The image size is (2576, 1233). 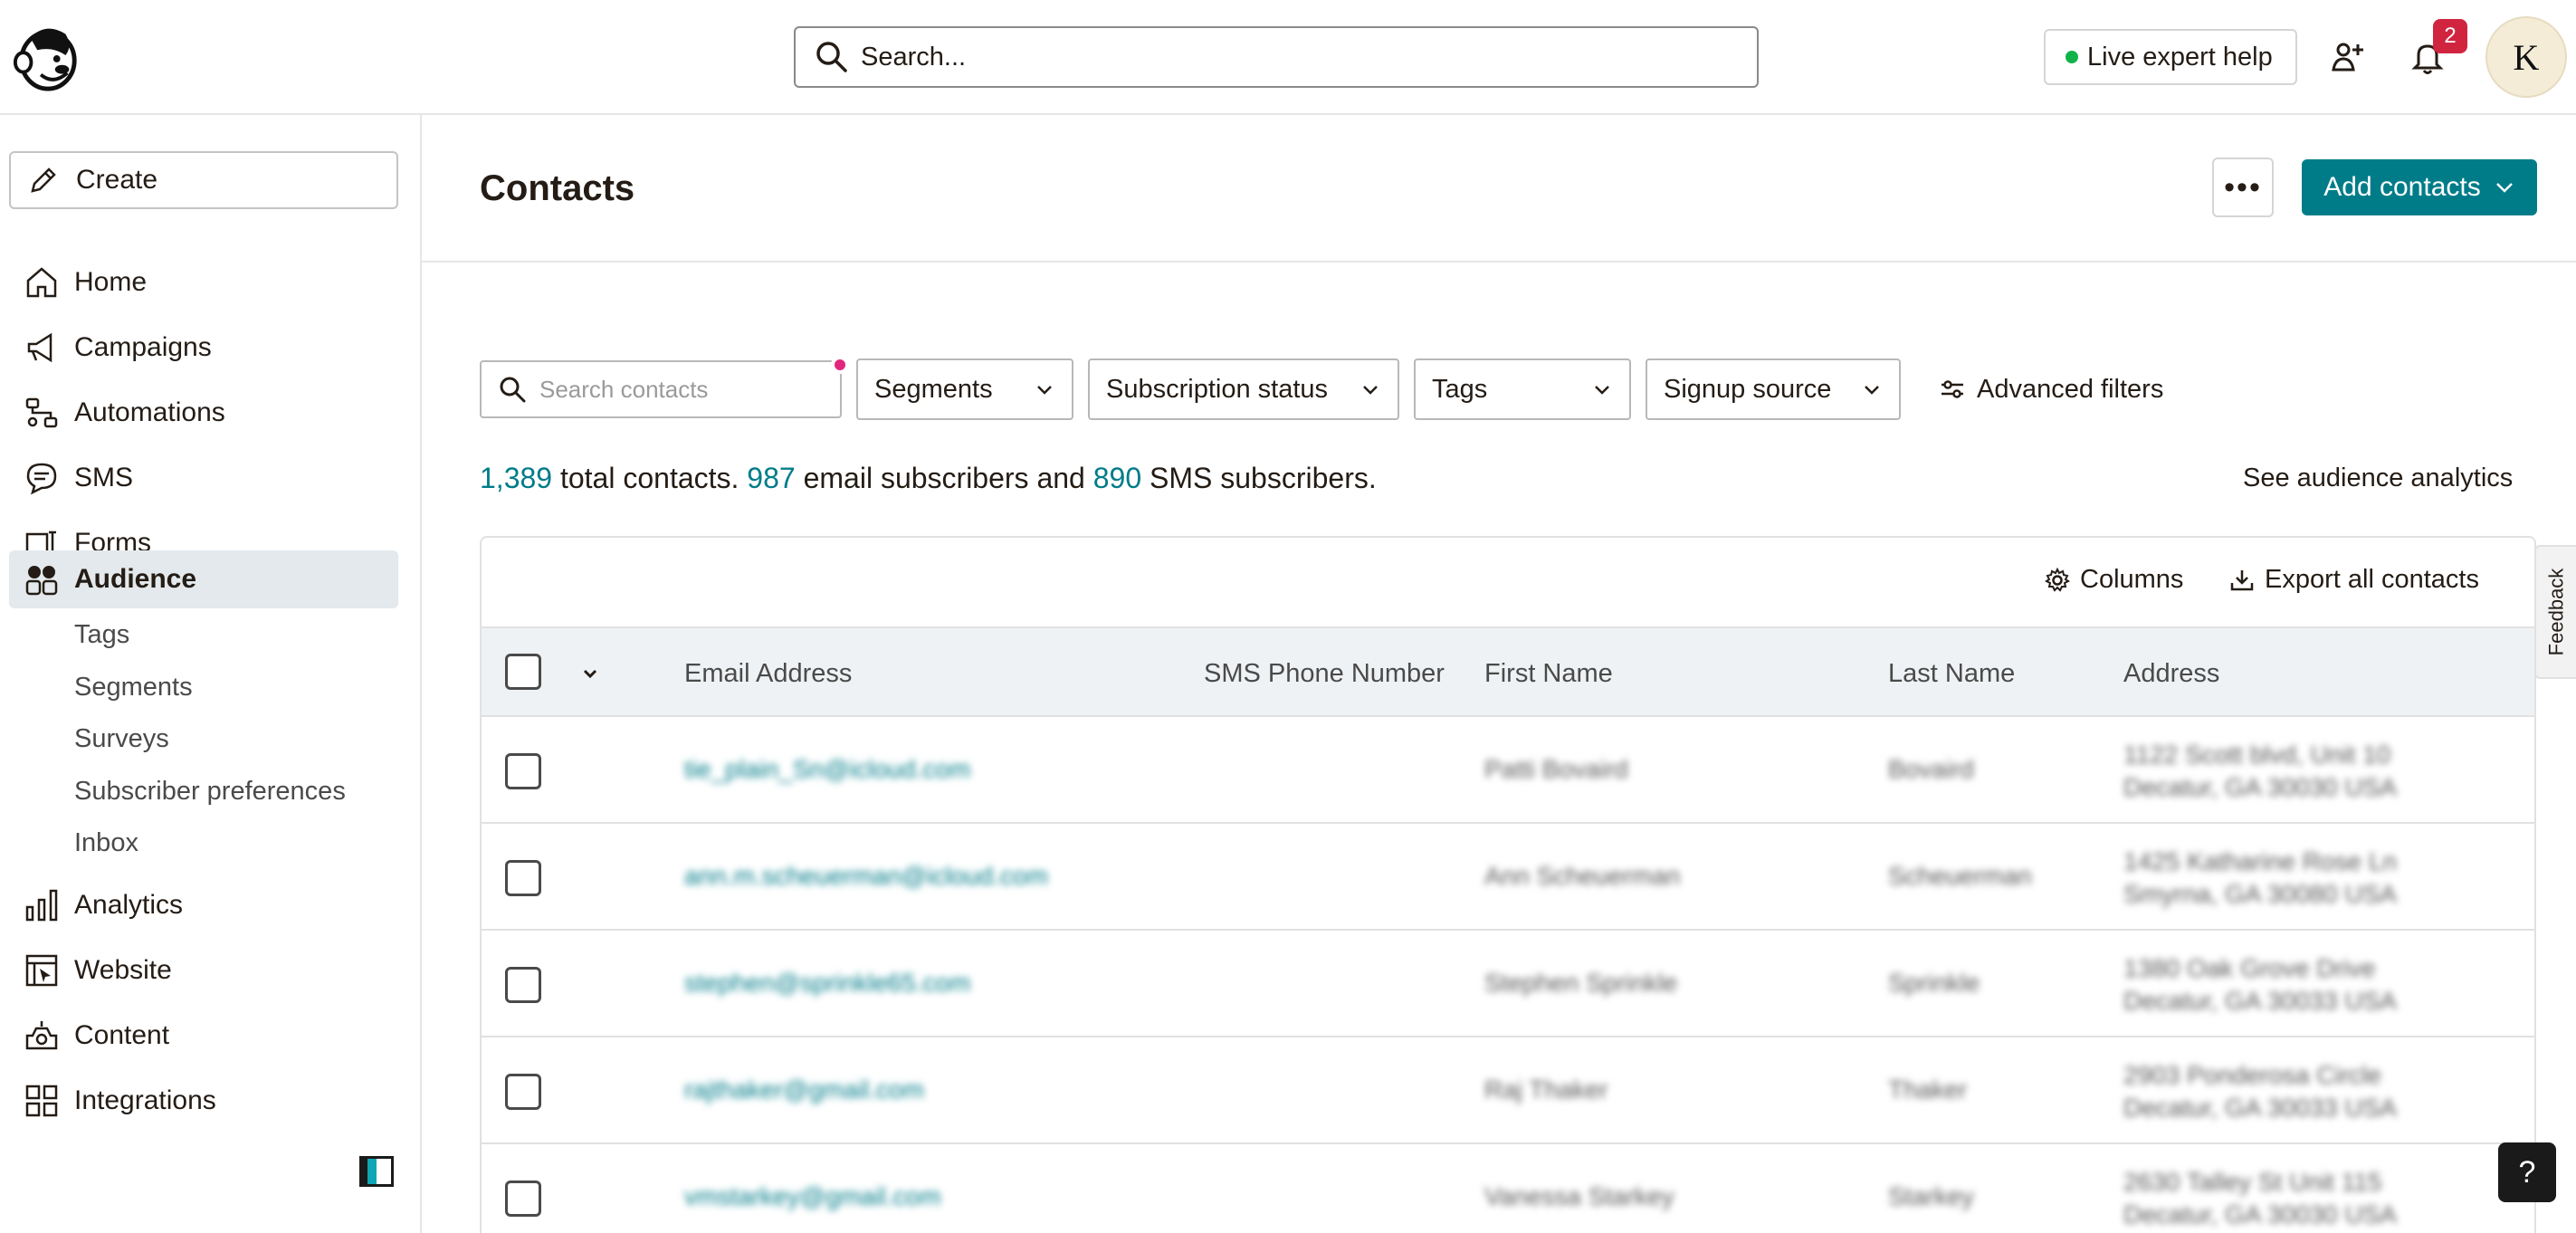 What do you see at coordinates (1952, 674) in the screenshot?
I see `column-header-last-name: Last Name` at bounding box center [1952, 674].